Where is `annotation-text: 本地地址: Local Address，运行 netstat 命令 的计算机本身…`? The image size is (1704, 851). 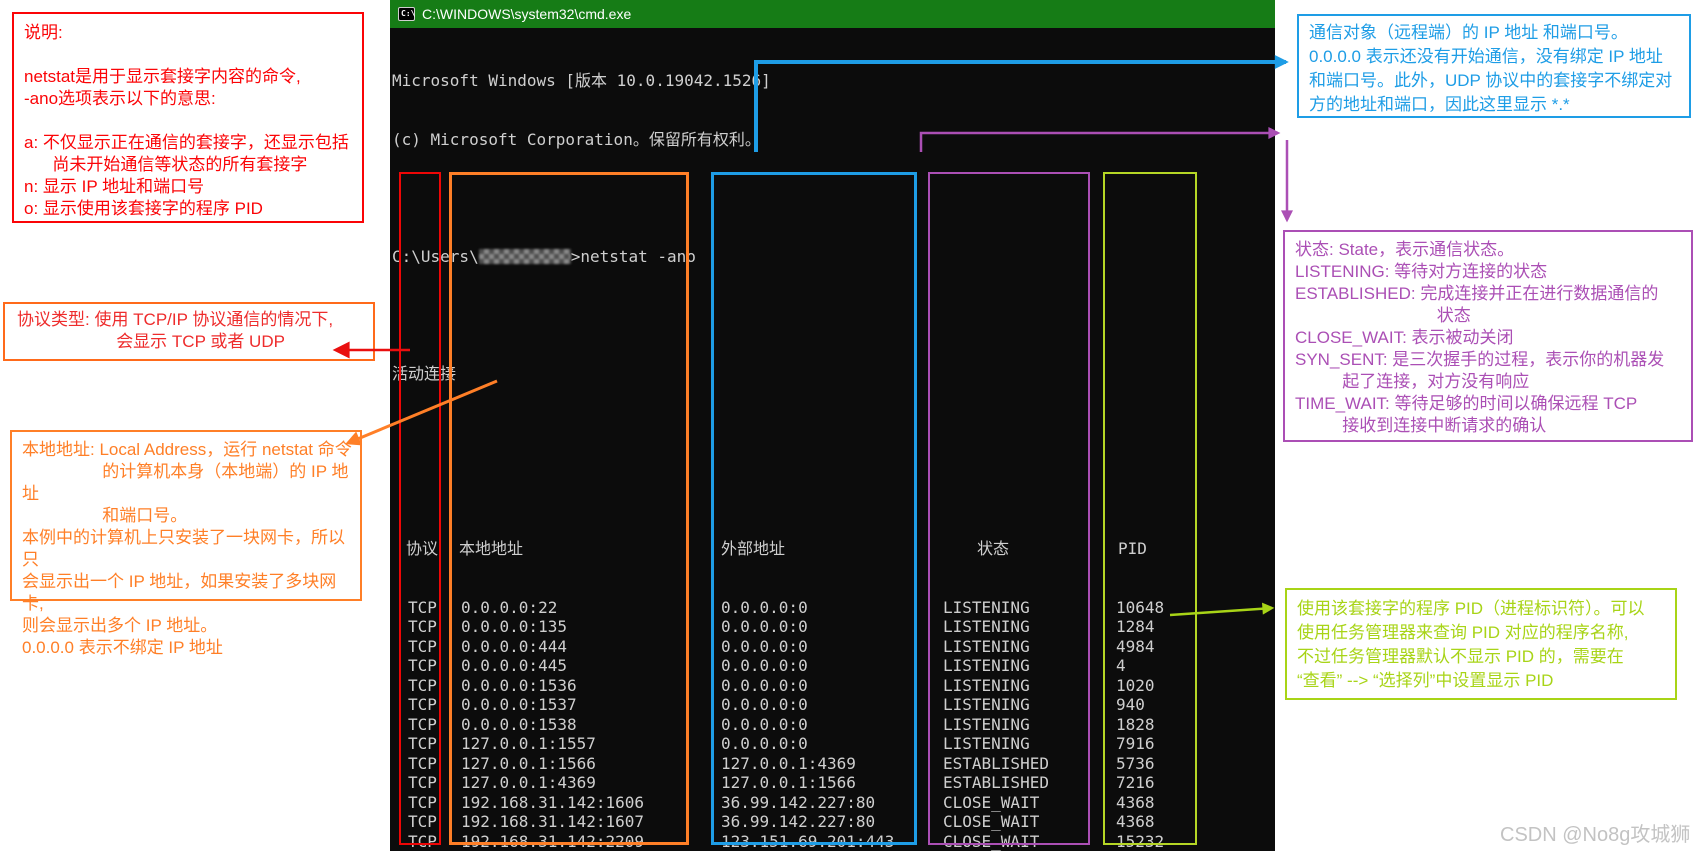
annotation-text: 本地地址: Local Address，运行 netstat 命令 的计算机本身… is located at coordinates (187, 548).